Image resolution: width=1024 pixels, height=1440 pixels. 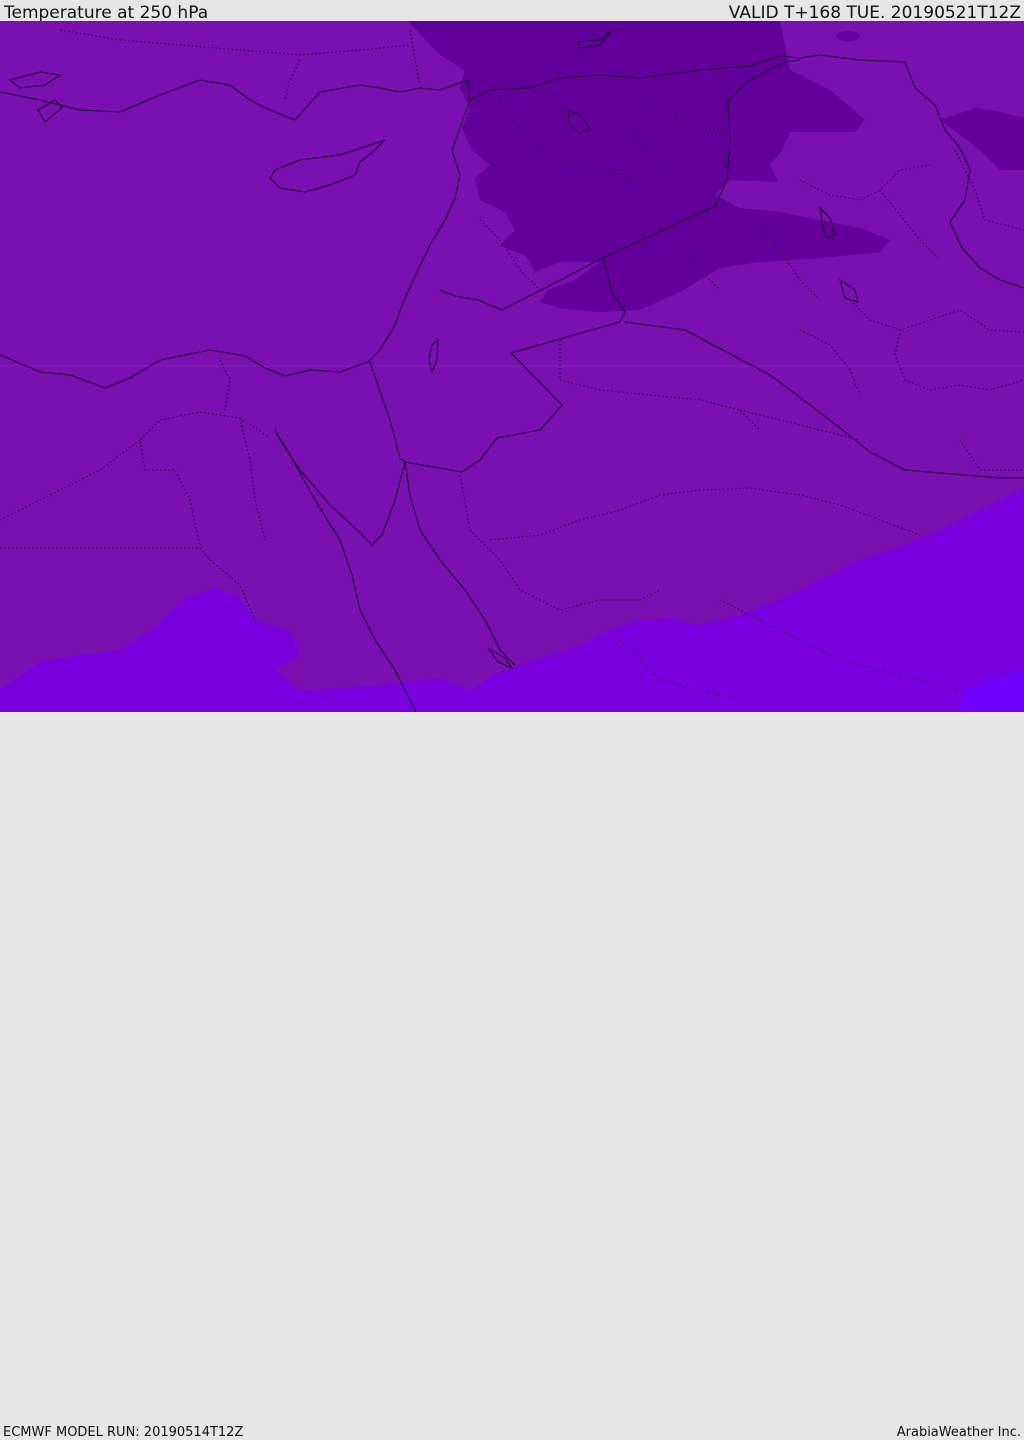 What do you see at coordinates (874, 13) in the screenshot?
I see `valid-time: VALID T+168 TUE. 20190521T12Z` at bounding box center [874, 13].